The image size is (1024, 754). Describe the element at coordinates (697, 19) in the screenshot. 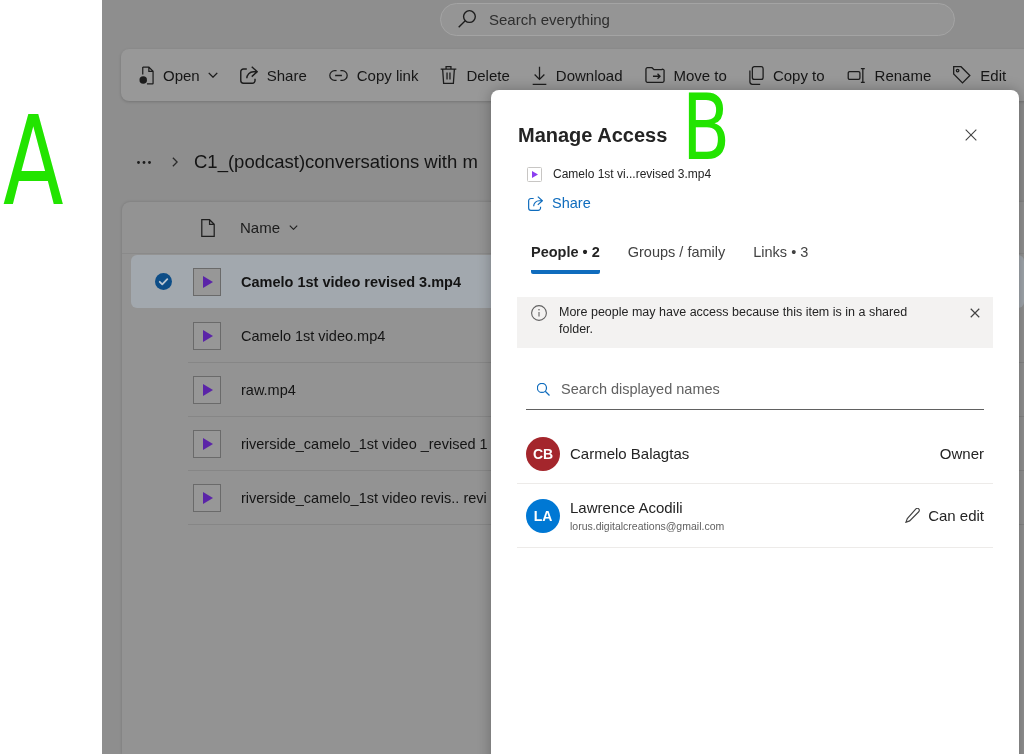

I see `search-field: Search everything` at that location.